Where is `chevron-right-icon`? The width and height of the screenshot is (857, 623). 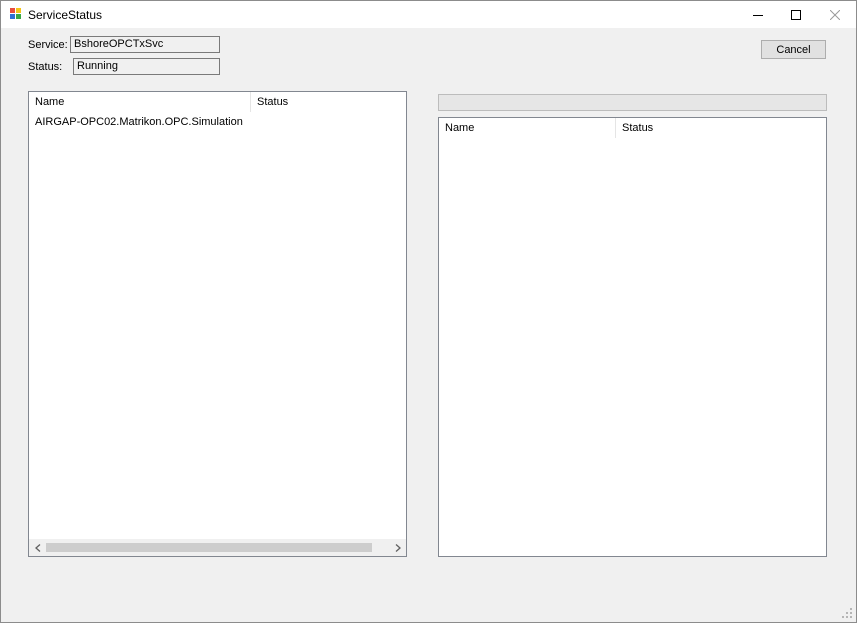
chevron-right-icon is located at coordinates (398, 547).